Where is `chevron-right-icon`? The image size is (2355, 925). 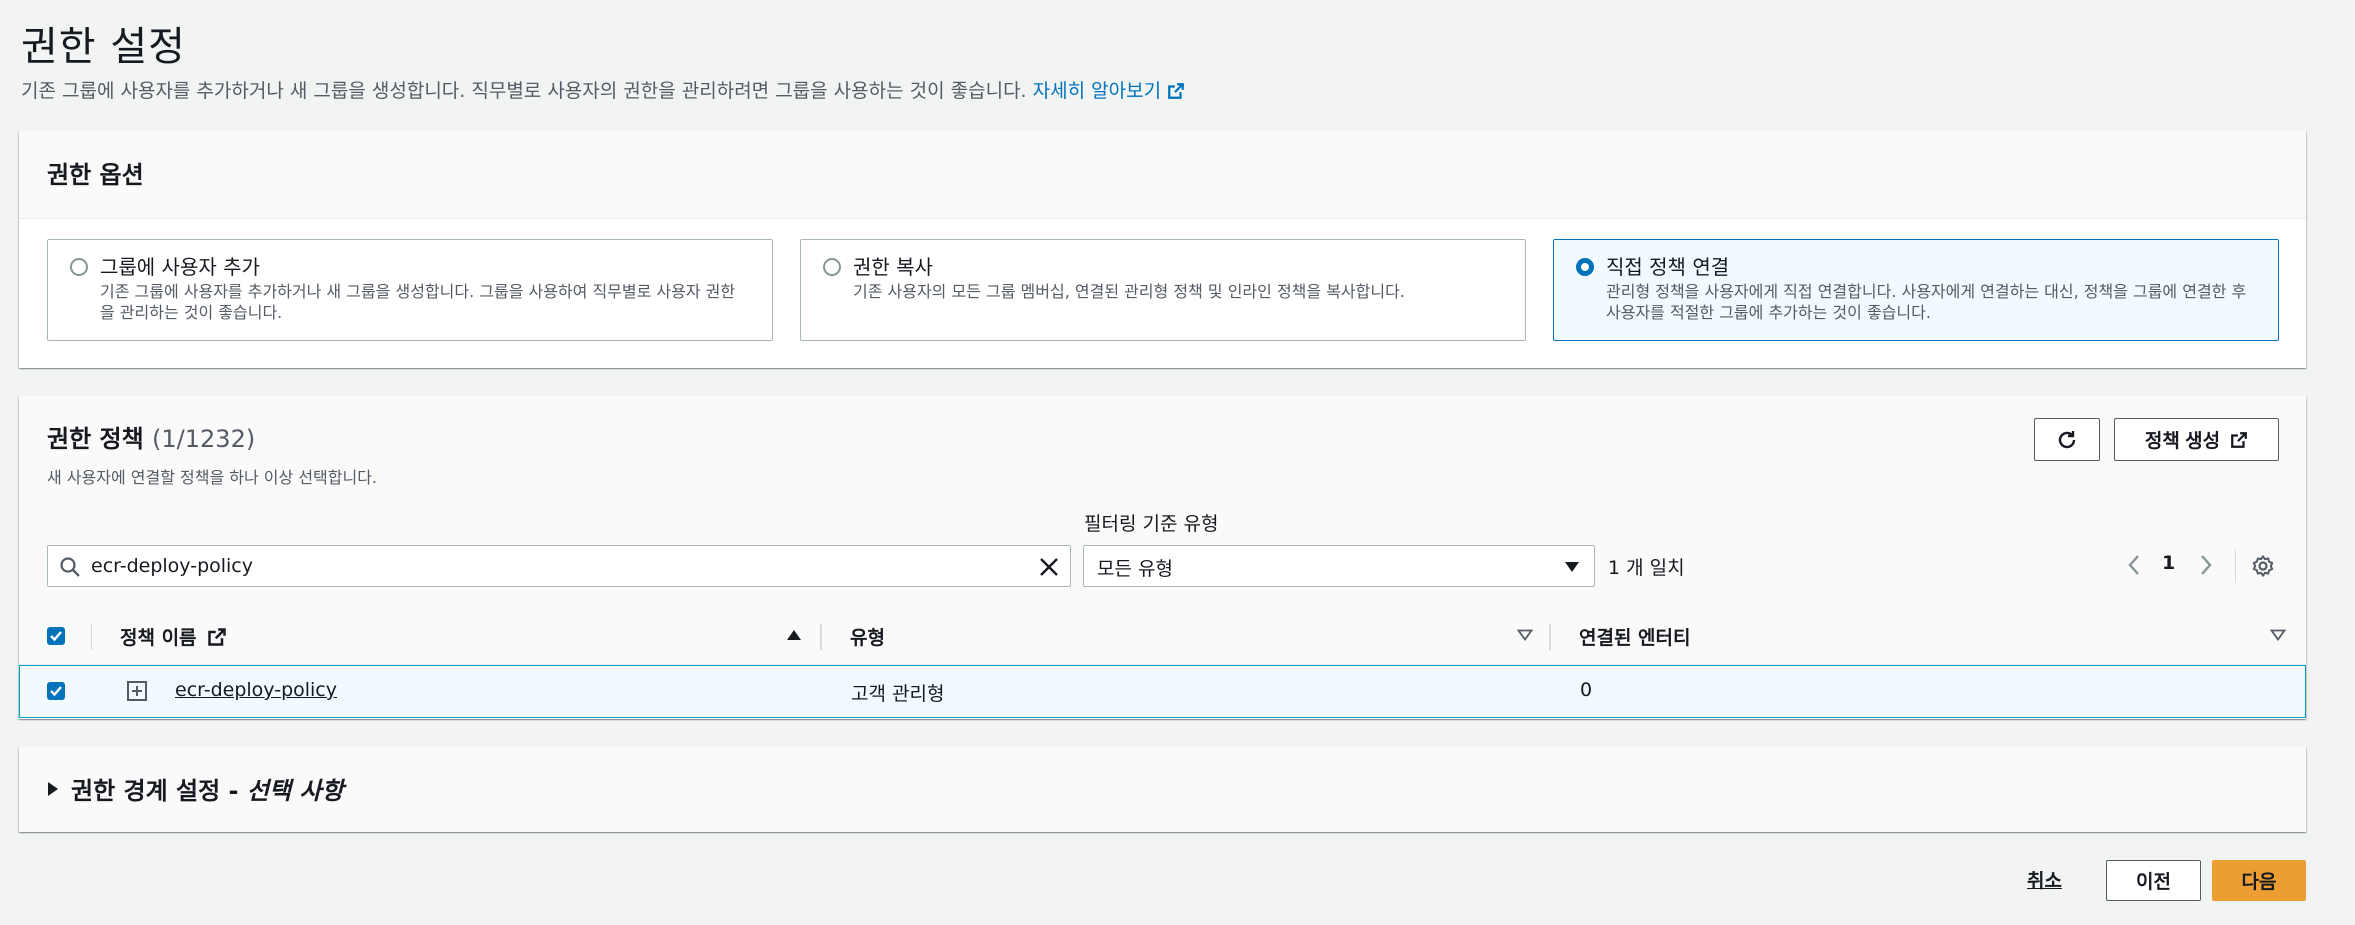
chevron-right-icon is located at coordinates (2206, 565).